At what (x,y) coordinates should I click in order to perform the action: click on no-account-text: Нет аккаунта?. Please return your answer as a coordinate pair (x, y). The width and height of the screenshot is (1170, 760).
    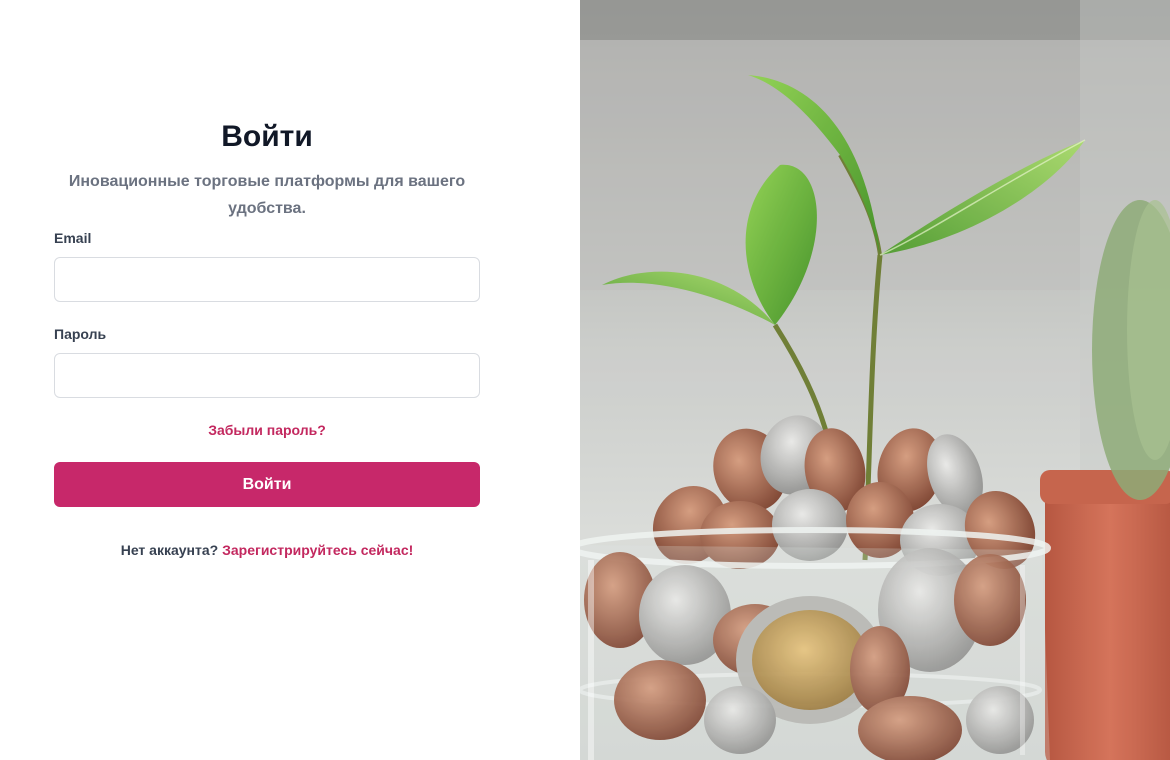
    Looking at the image, I should click on (169, 550).